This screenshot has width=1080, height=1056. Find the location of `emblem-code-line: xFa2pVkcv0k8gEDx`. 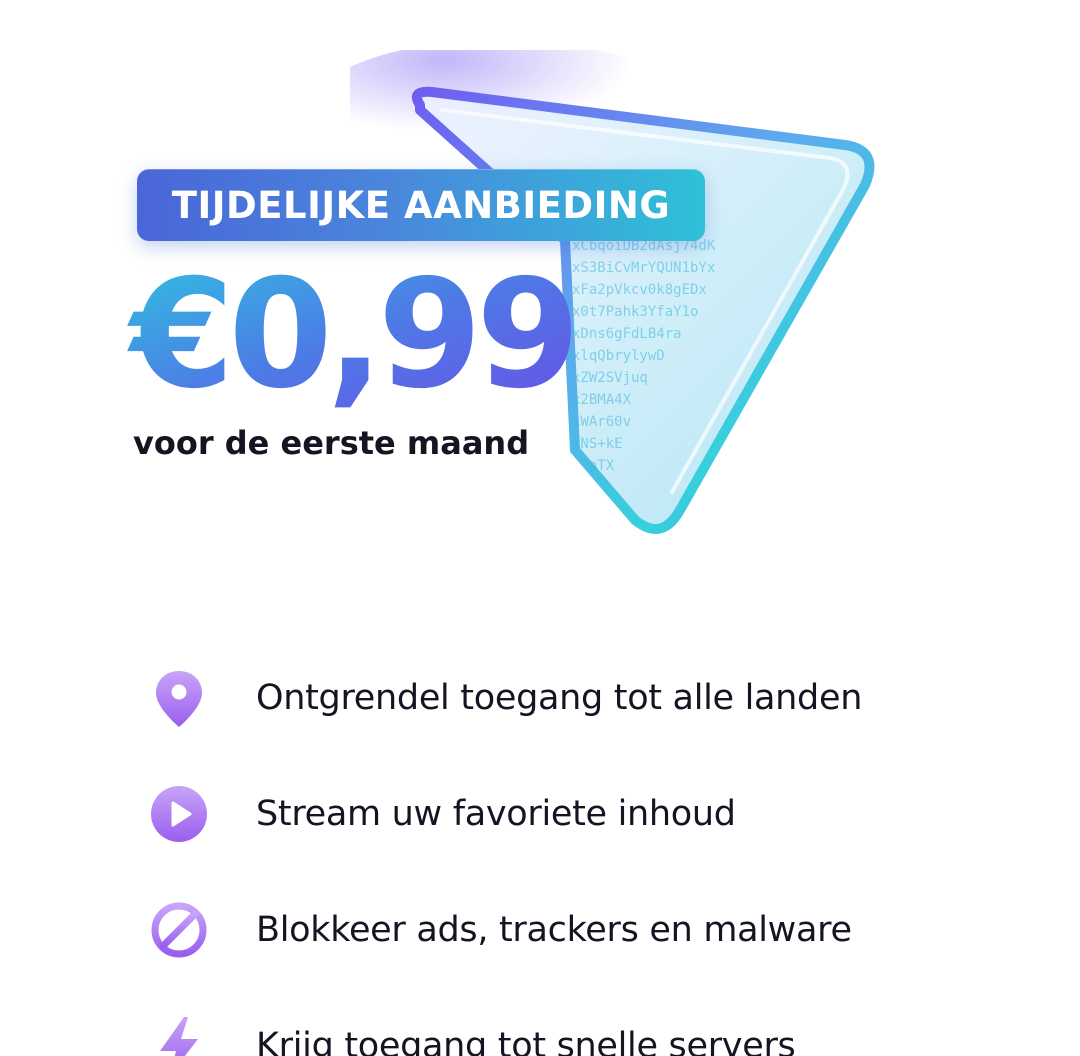

emblem-code-line: xFa2pVkcv0k8gEDx is located at coordinates (639, 290).